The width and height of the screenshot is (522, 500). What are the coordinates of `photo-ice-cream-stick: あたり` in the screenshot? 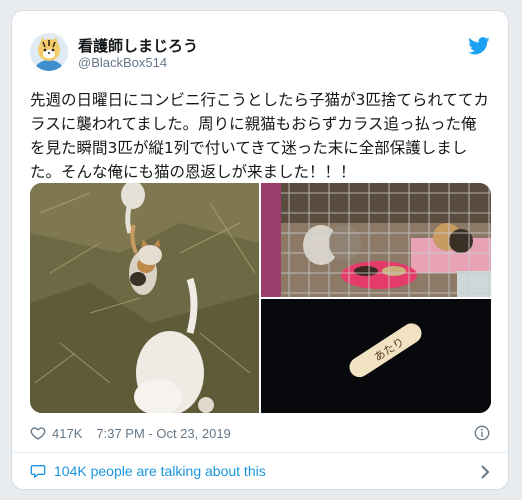 It's located at (376, 356).